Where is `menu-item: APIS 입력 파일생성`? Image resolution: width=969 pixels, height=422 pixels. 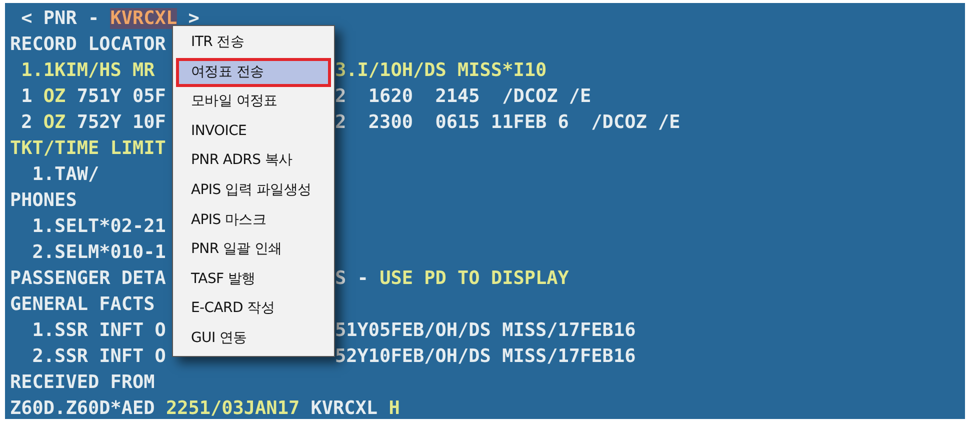 menu-item: APIS 입력 파일생성 is located at coordinates (253, 191).